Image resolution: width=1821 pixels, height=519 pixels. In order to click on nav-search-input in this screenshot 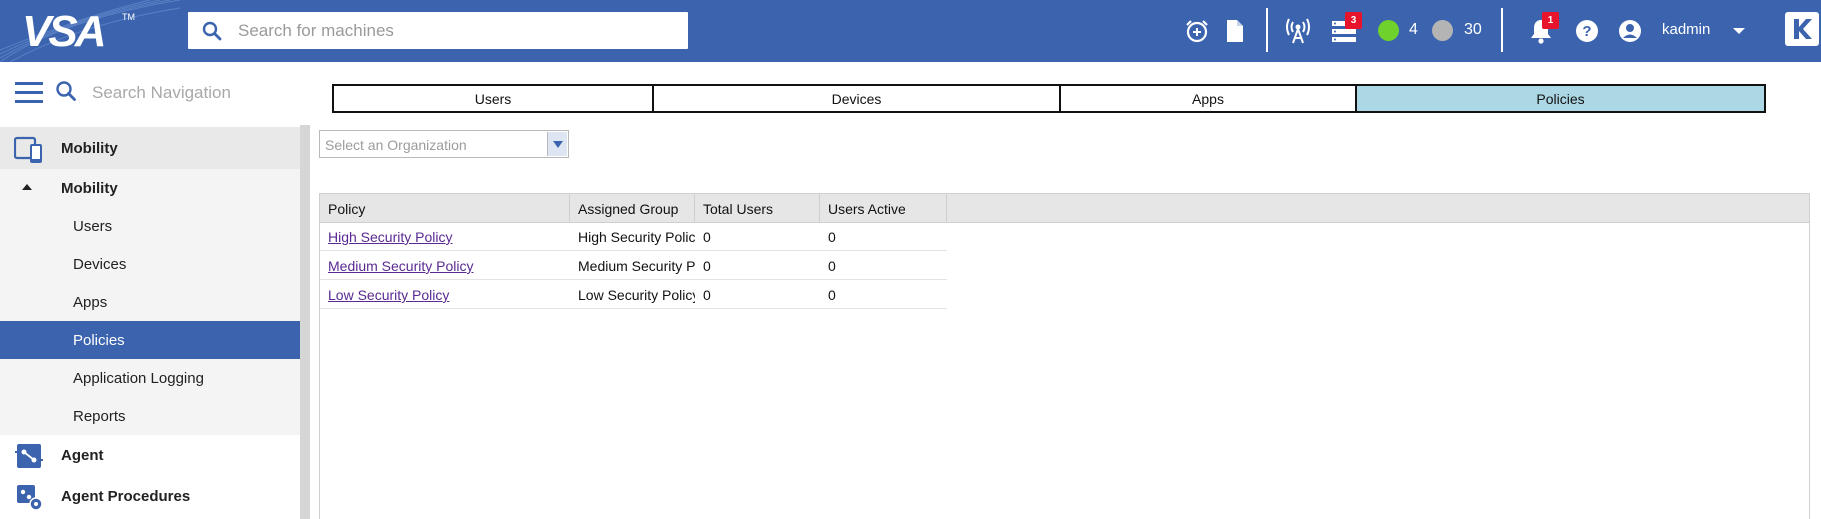, I will do `click(197, 93)`.